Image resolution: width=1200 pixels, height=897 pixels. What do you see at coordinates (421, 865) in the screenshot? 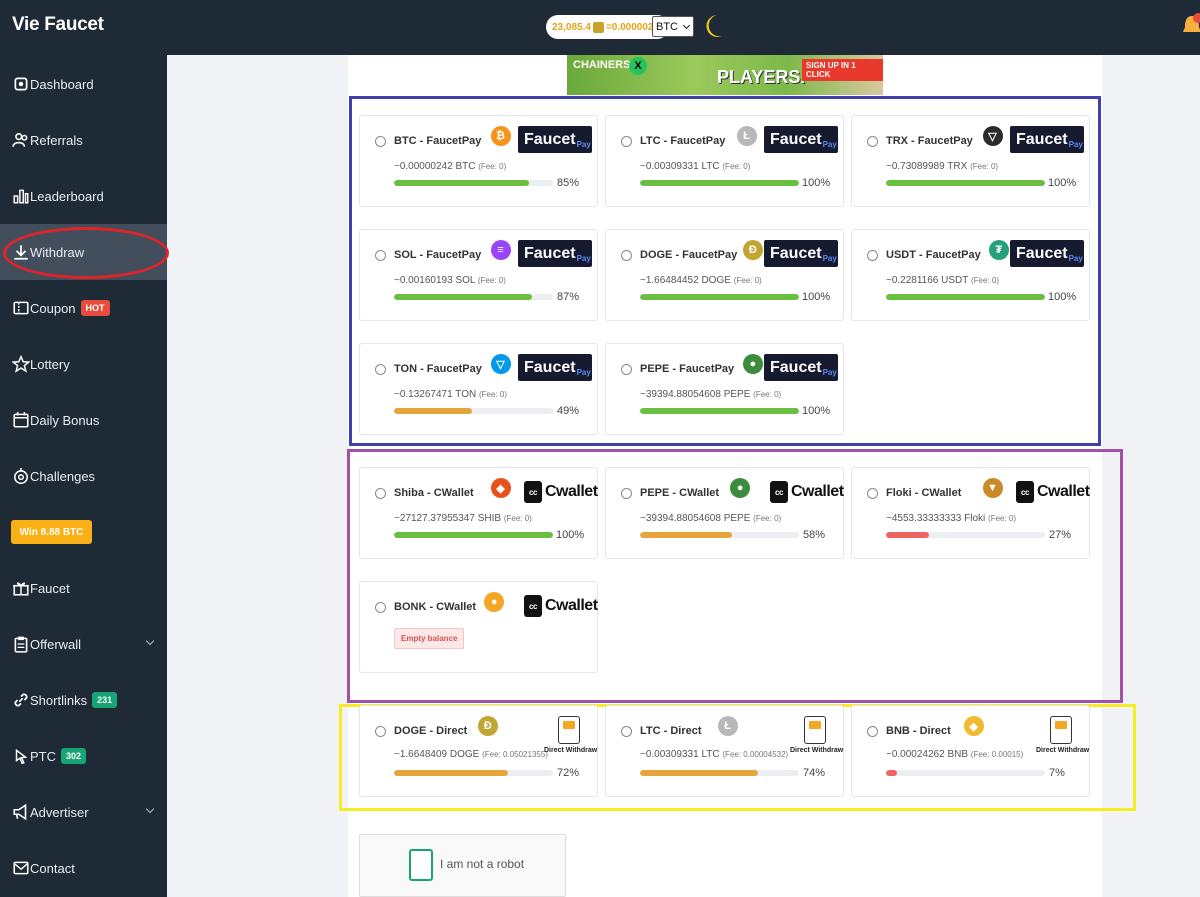
I see `captcha-checkbox` at bounding box center [421, 865].